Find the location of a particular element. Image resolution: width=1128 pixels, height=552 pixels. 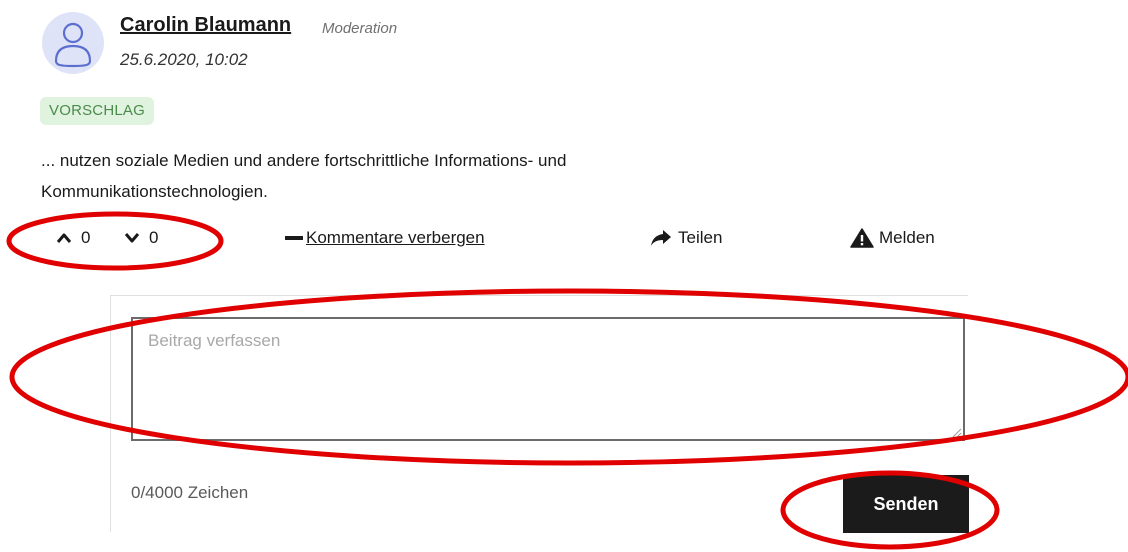

send-button: Senden is located at coordinates (906, 504).